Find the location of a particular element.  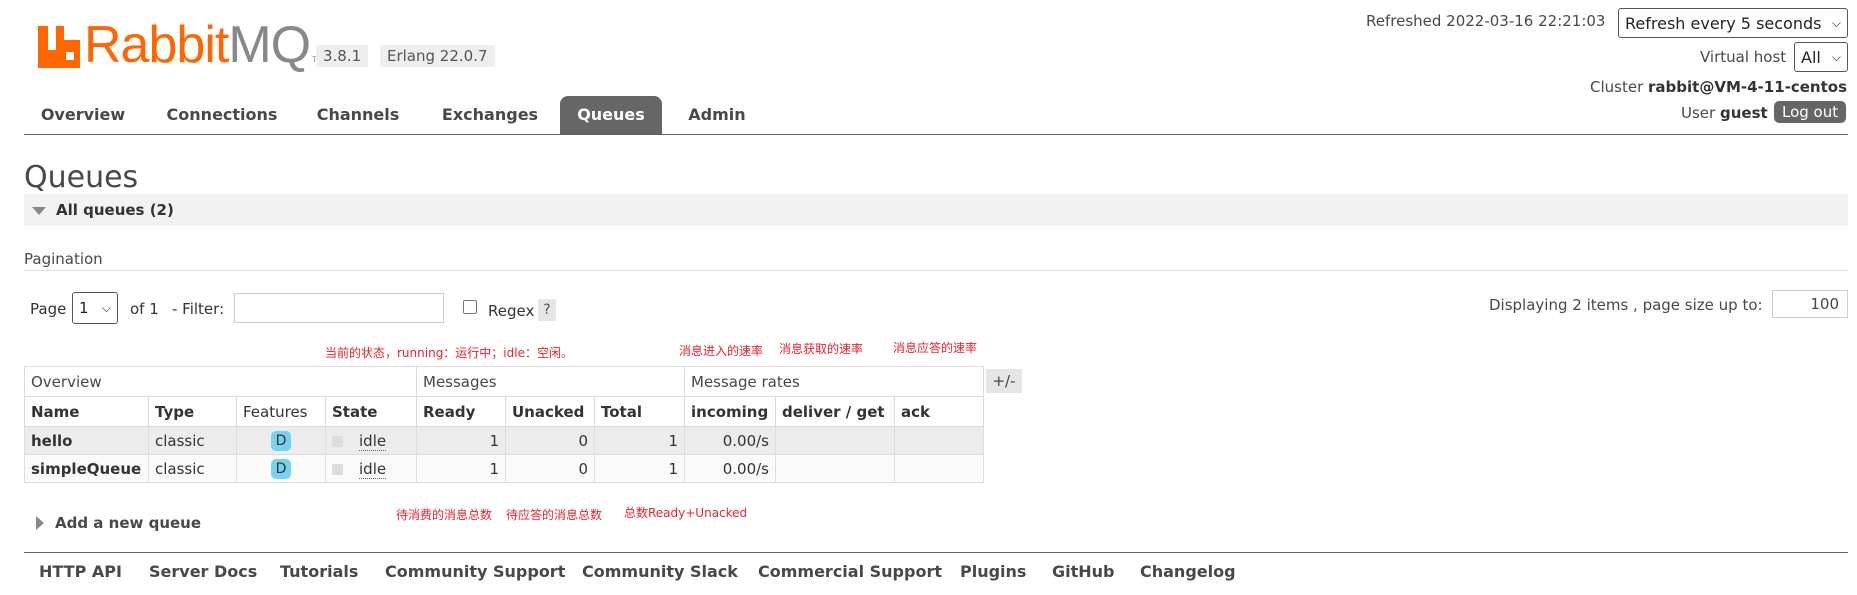

cluster-info: Cluster rabbit@VM-4-11-centos is located at coordinates (1718, 87).